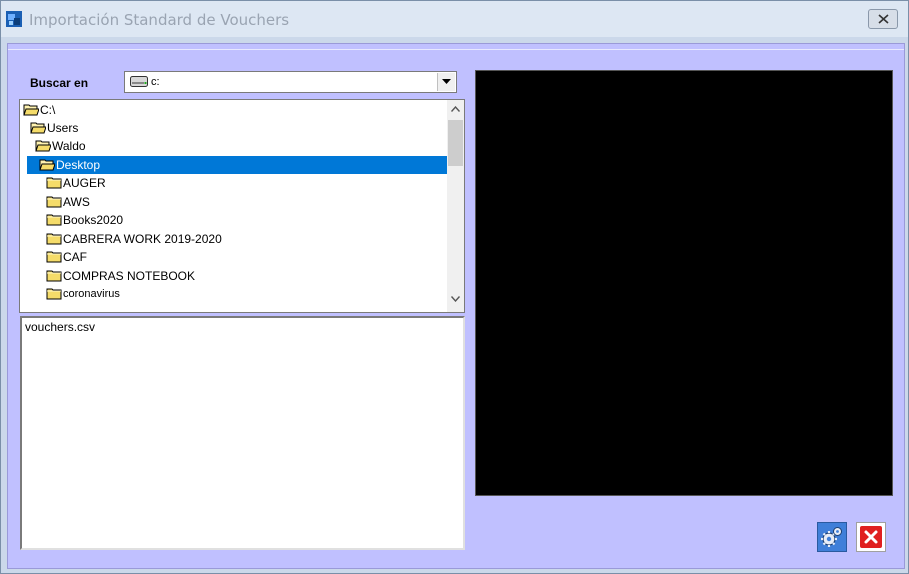 This screenshot has height=574, width=909. Describe the element at coordinates (155, 82) in the screenshot. I see `drive-select-value: c:` at that location.